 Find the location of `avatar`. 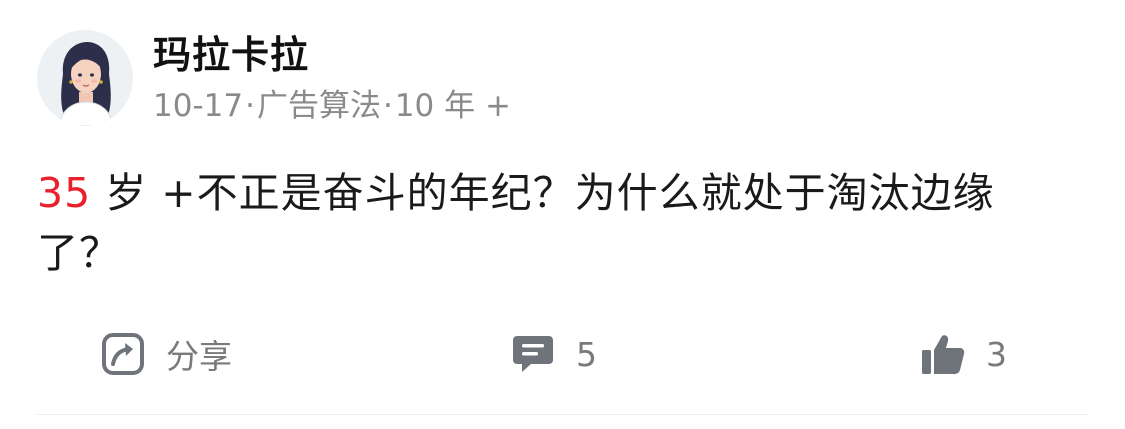

avatar is located at coordinates (85, 78).